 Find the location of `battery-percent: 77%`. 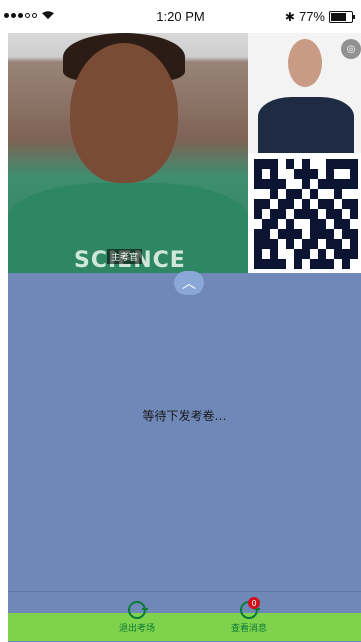

battery-percent: 77% is located at coordinates (311, 16).